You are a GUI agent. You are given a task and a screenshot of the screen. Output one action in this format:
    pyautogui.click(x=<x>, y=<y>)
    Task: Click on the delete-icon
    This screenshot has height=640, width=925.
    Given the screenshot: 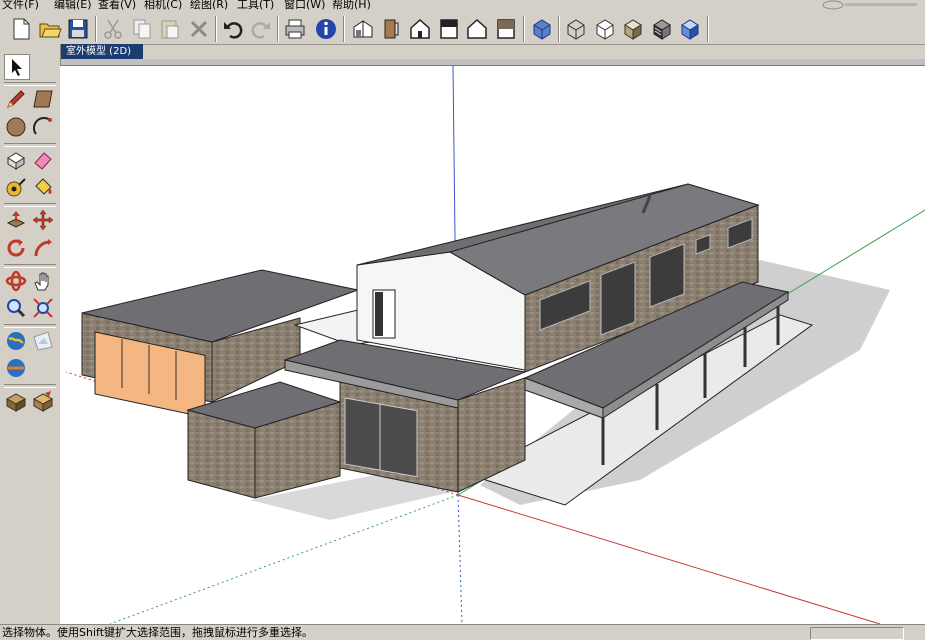 What is the action you would take?
    pyautogui.click(x=199, y=29)
    